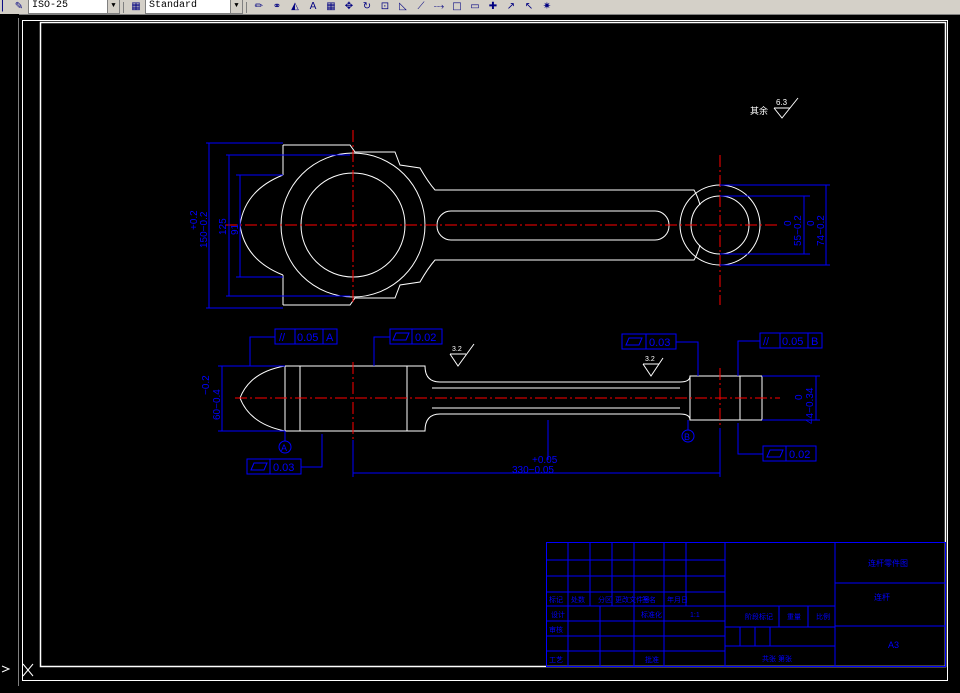 Image resolution: width=960 pixels, height=693 pixels. What do you see at coordinates (893, 645) in the screenshot?
I see `tb-paper-size: A3` at bounding box center [893, 645].